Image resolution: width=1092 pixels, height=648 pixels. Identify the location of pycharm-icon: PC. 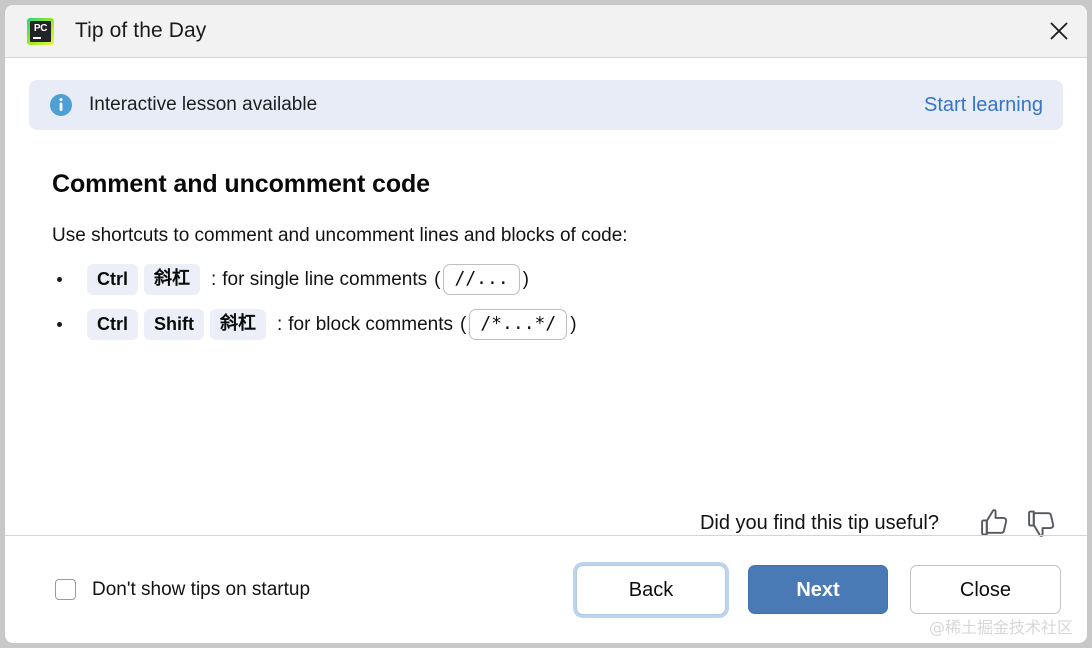
(40, 31).